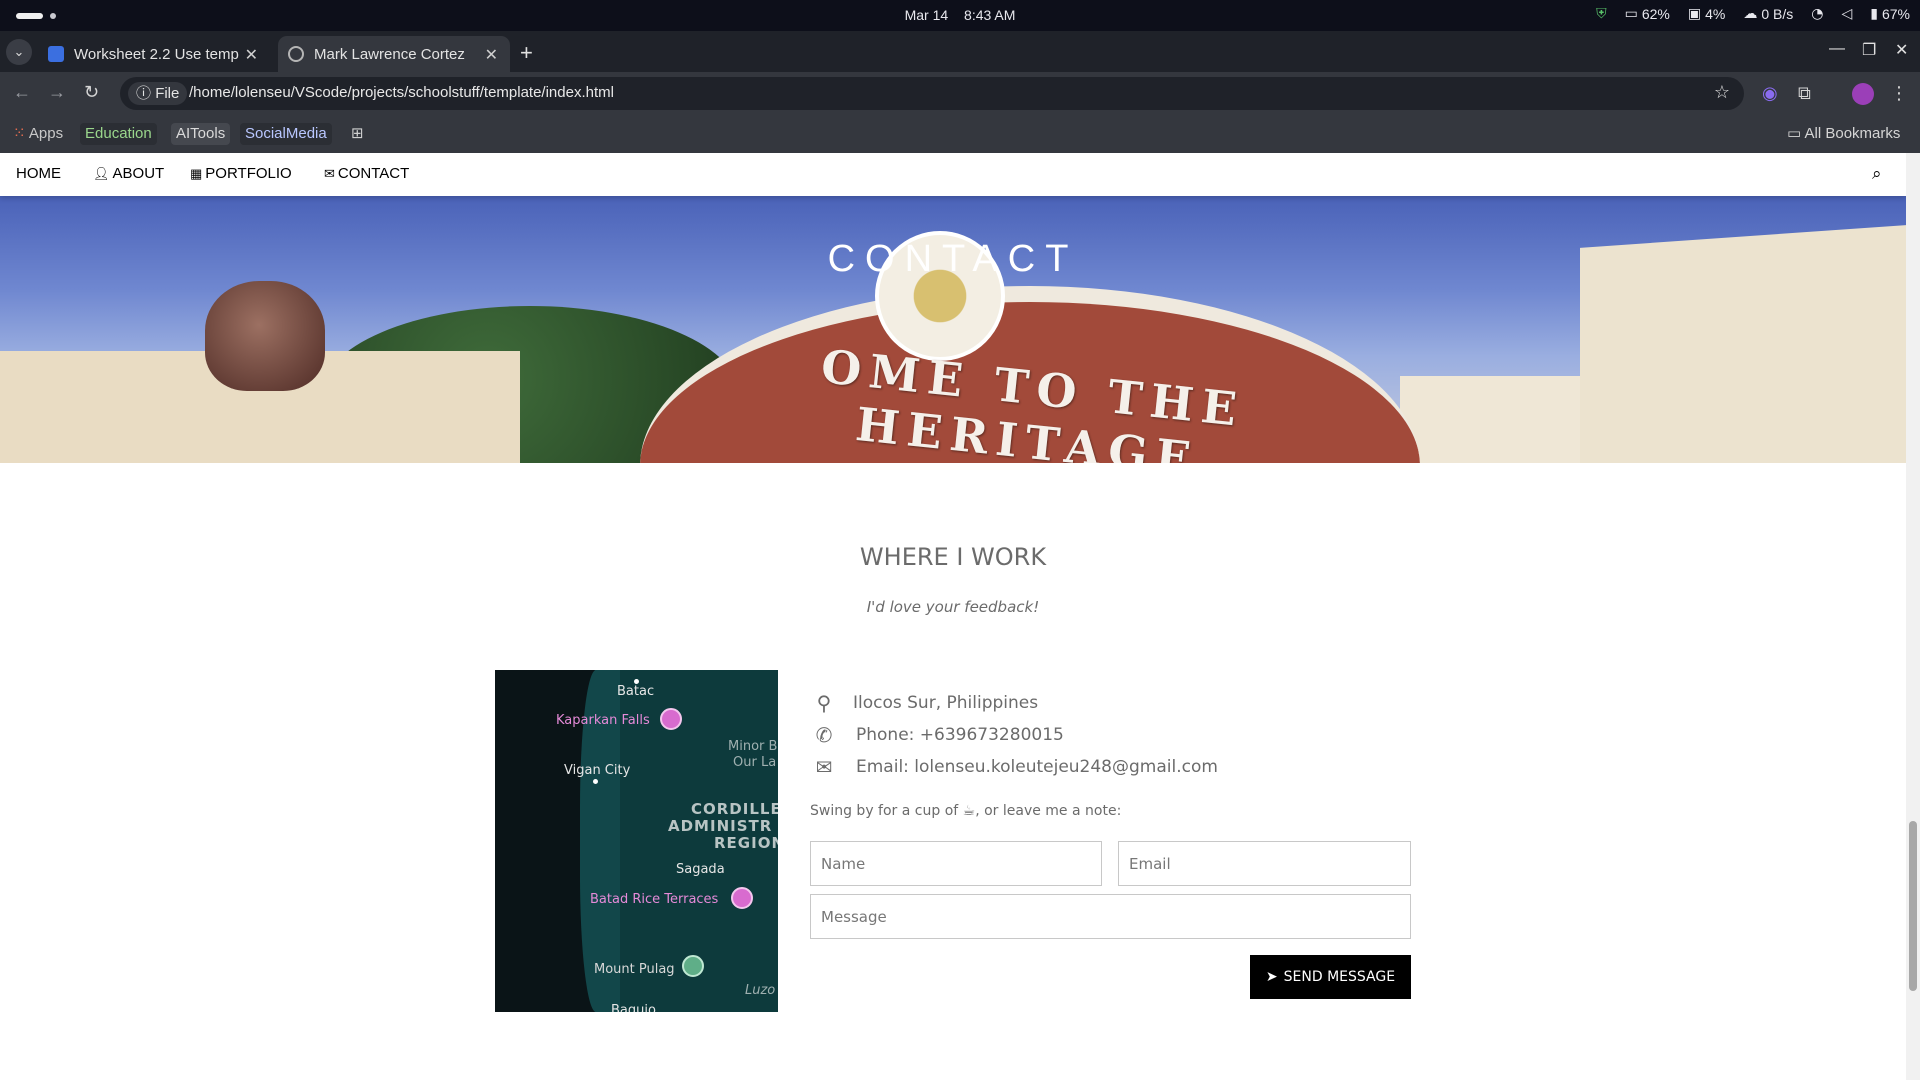 This screenshot has height=1080, width=1920. I want to click on nav-home: HOME, so click(38, 173).